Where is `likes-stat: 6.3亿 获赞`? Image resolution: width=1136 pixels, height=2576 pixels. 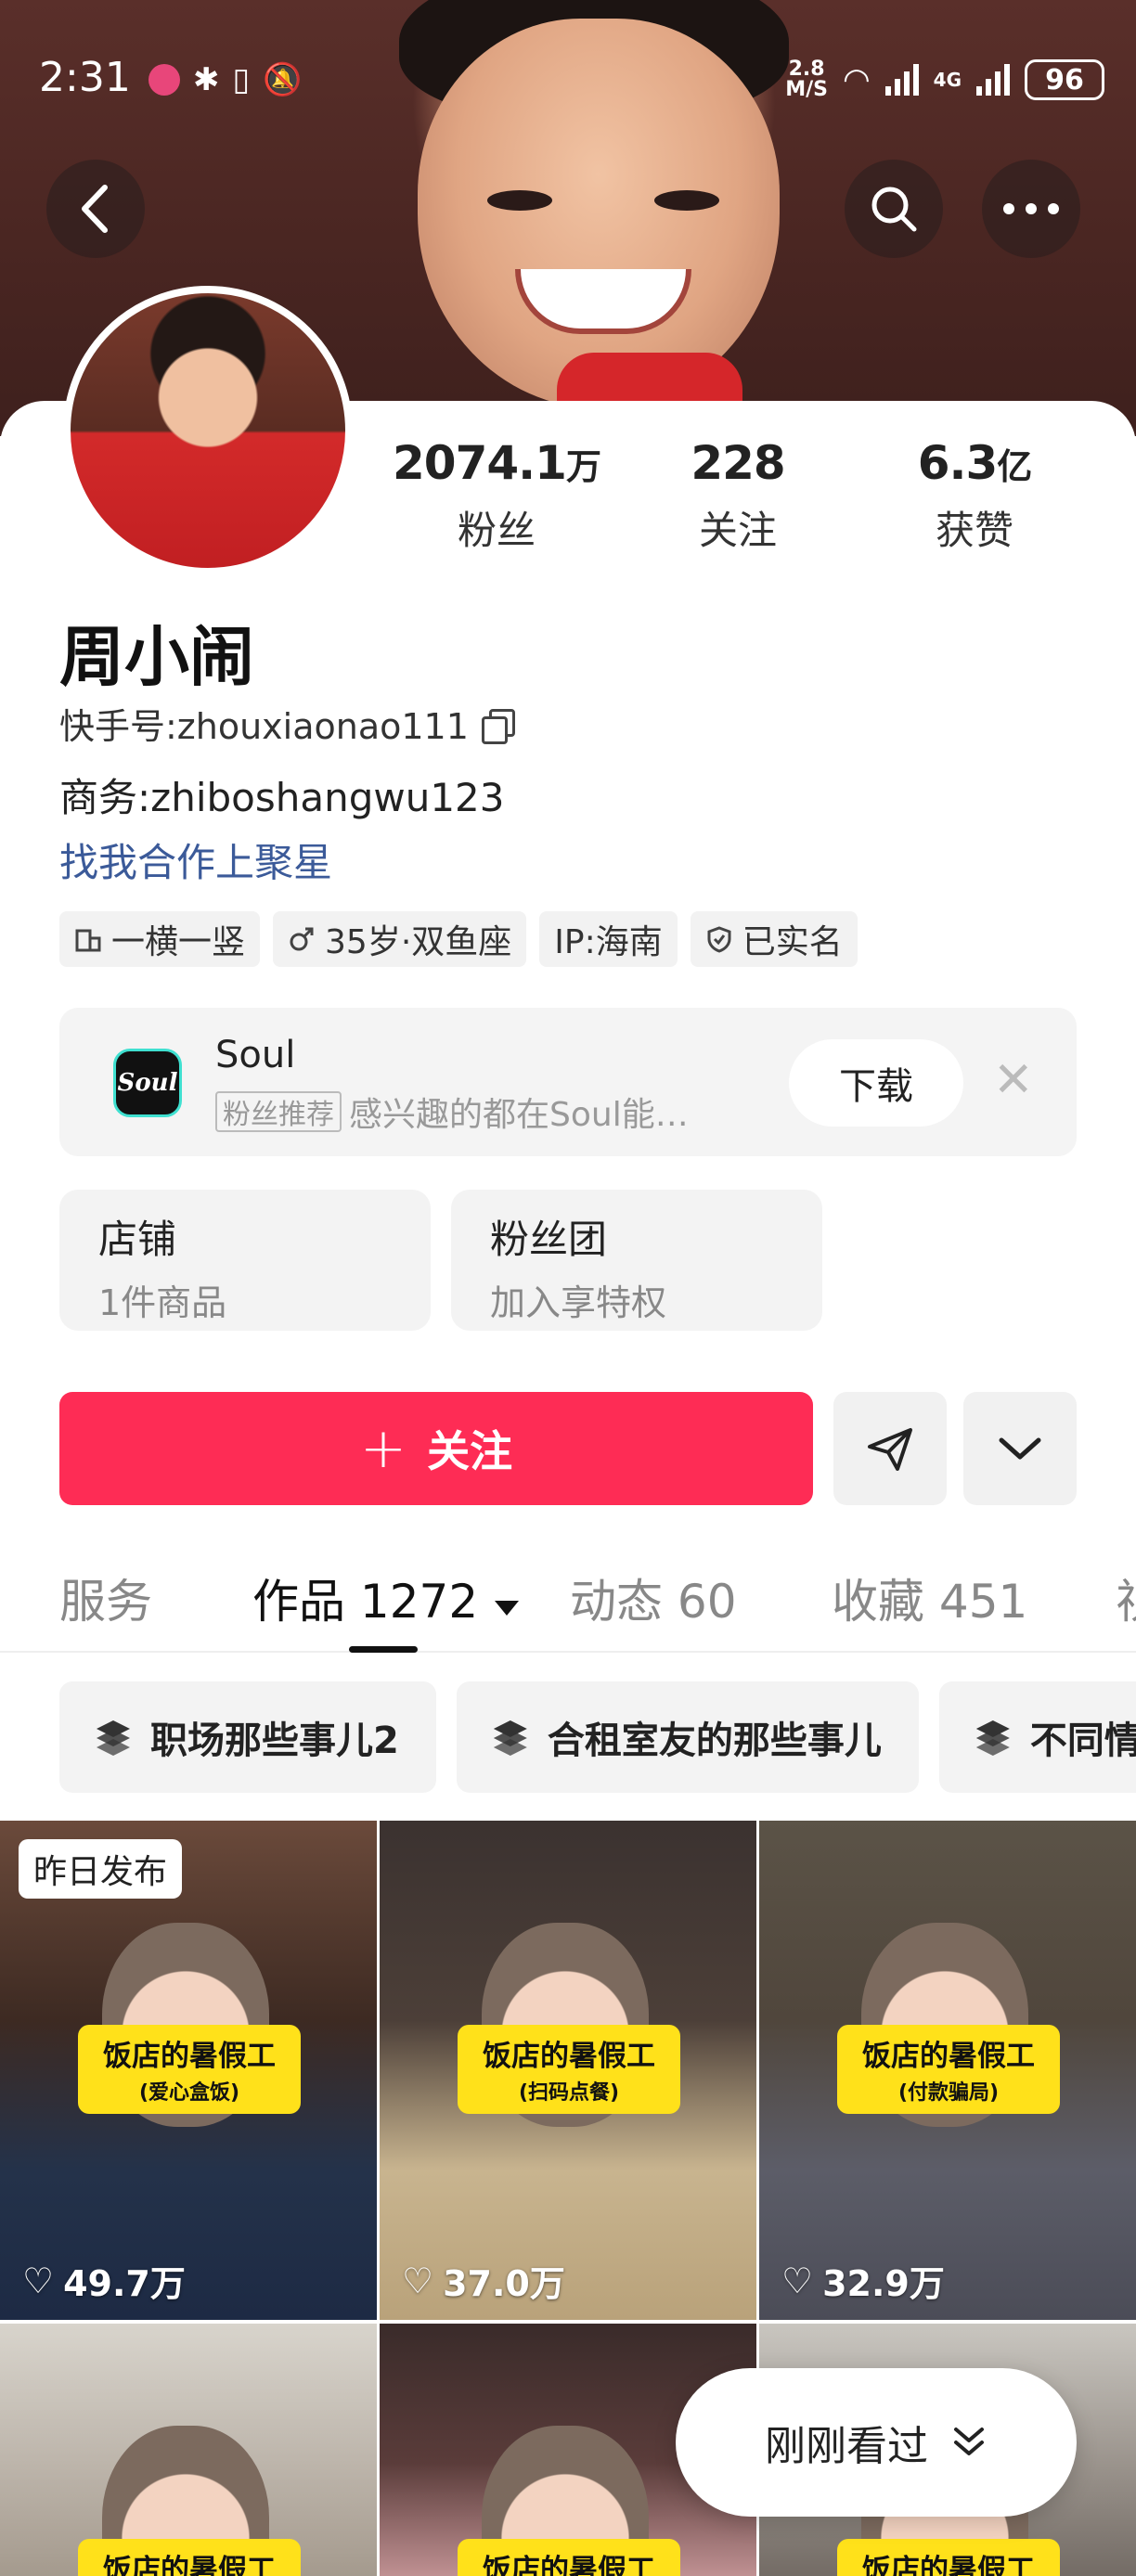
likes-stat: 6.3亿 获赞 is located at coordinates (974, 496).